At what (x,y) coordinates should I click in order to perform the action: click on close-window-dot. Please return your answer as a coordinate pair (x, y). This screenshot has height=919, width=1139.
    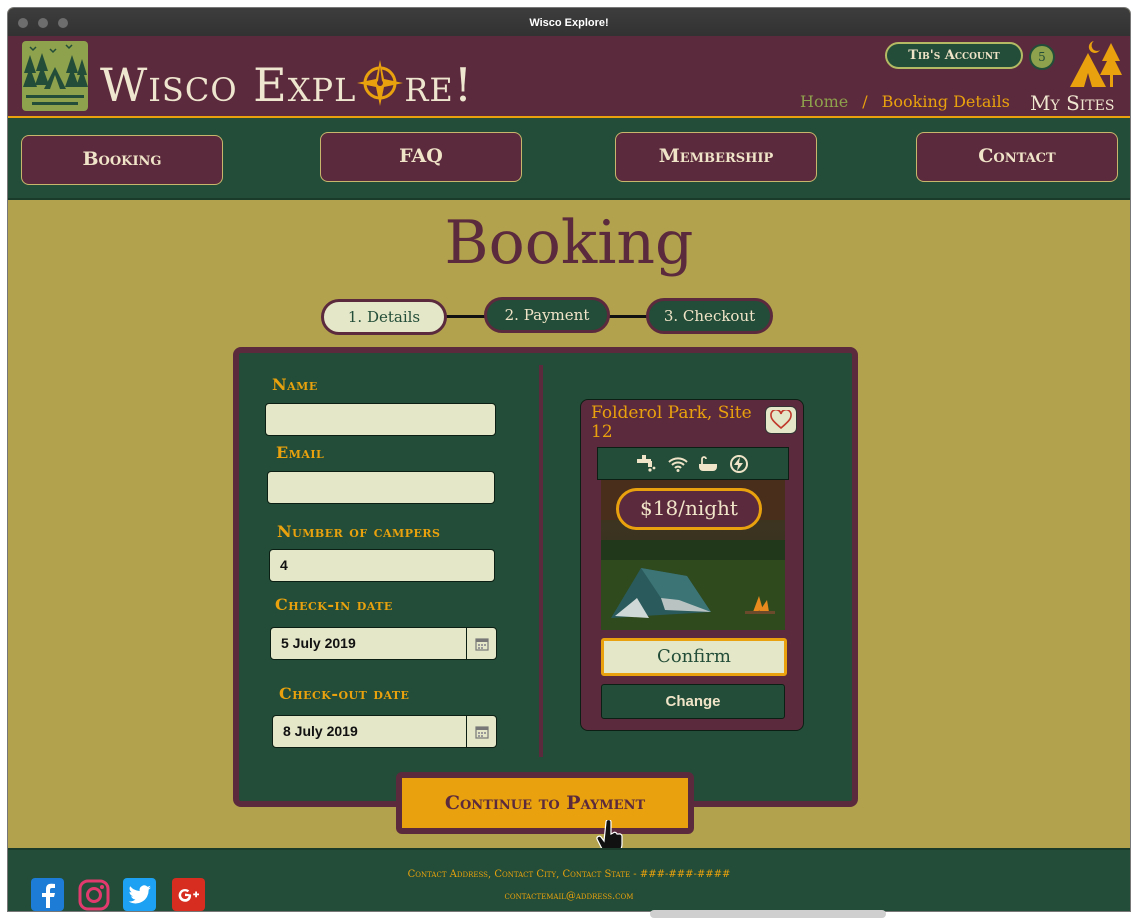
    Looking at the image, I should click on (23, 23).